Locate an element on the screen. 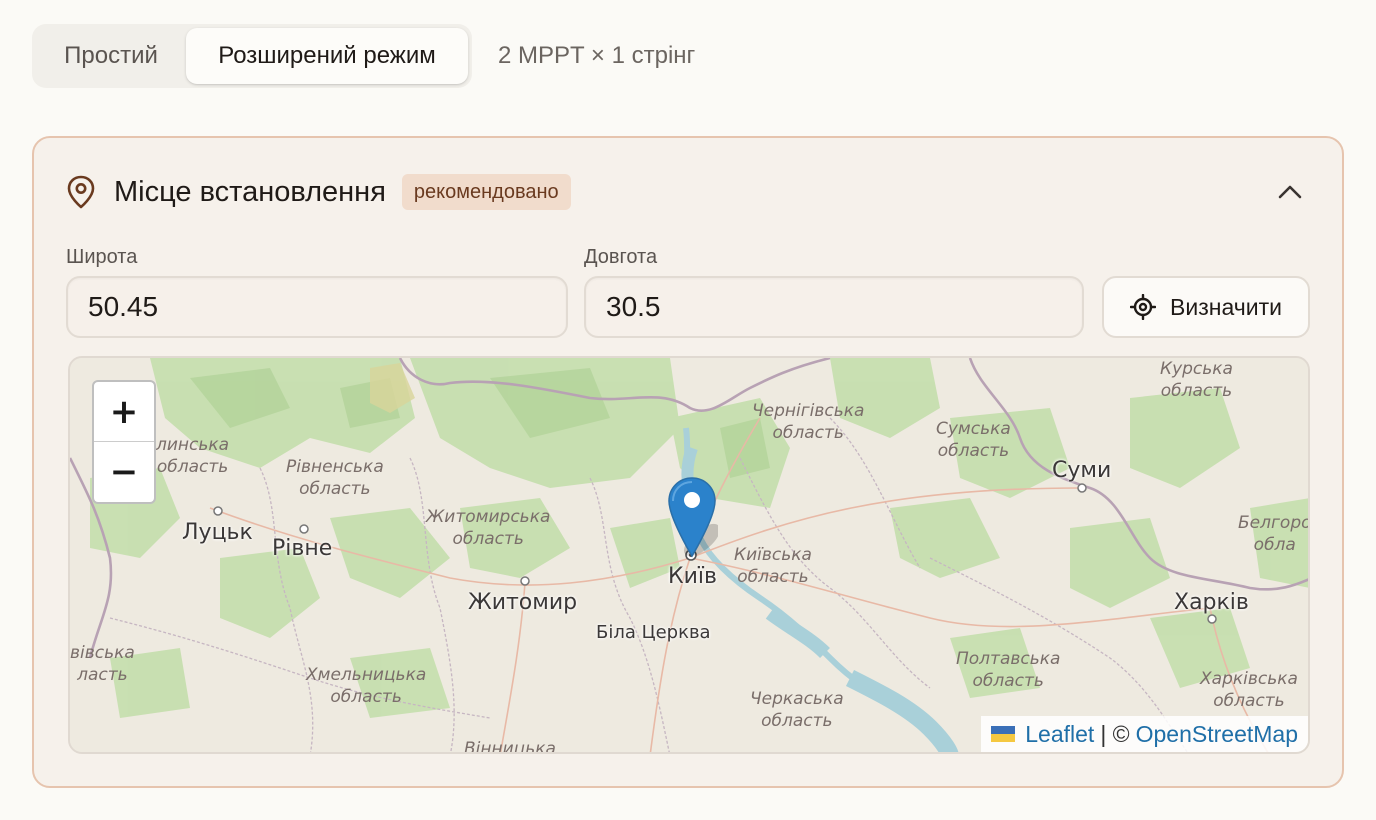 Image resolution: width=1376 pixels, height=820 pixels. city-kharkiv: Харків is located at coordinates (1211, 602).